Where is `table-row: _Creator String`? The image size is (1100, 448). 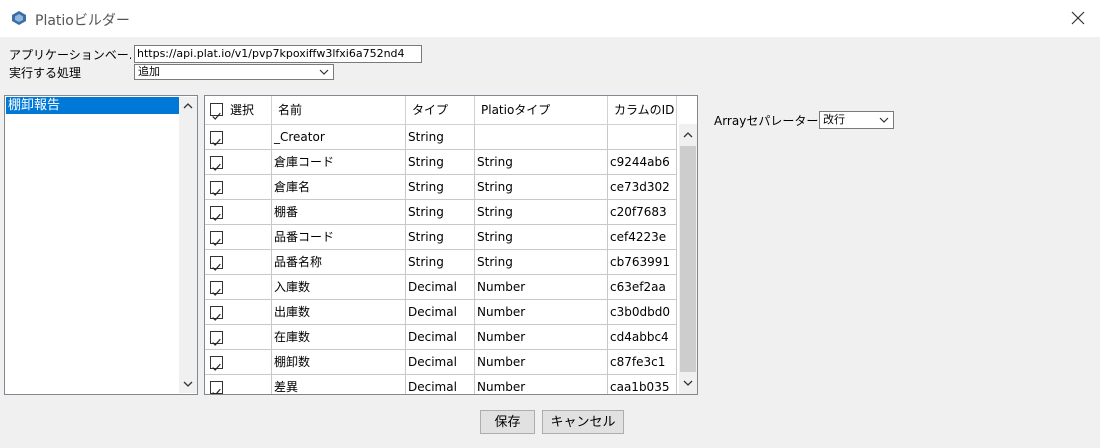 table-row: _Creator String is located at coordinates (441, 137).